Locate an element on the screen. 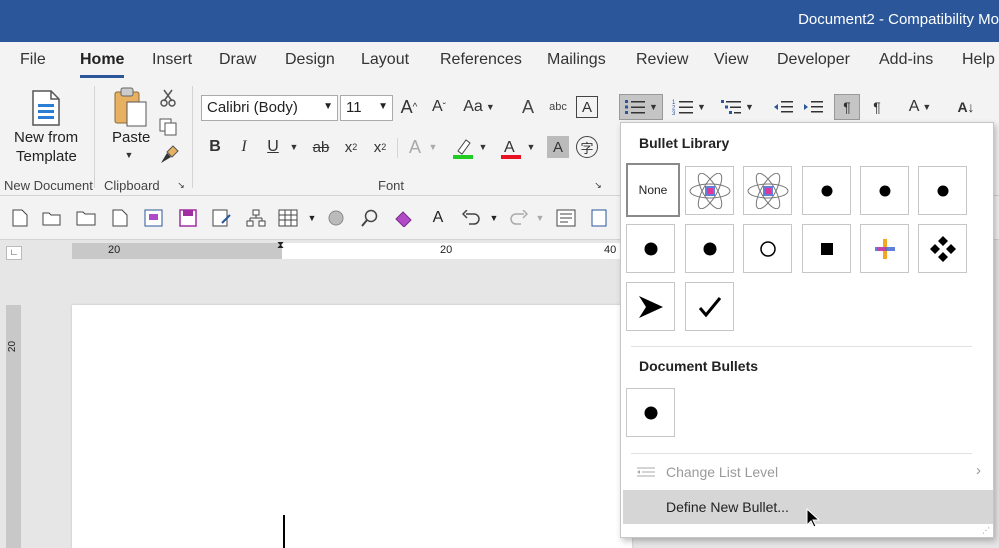 Image resolution: width=999 pixels, height=548 pixels. bullet-option-color-cross is located at coordinates (884, 248).